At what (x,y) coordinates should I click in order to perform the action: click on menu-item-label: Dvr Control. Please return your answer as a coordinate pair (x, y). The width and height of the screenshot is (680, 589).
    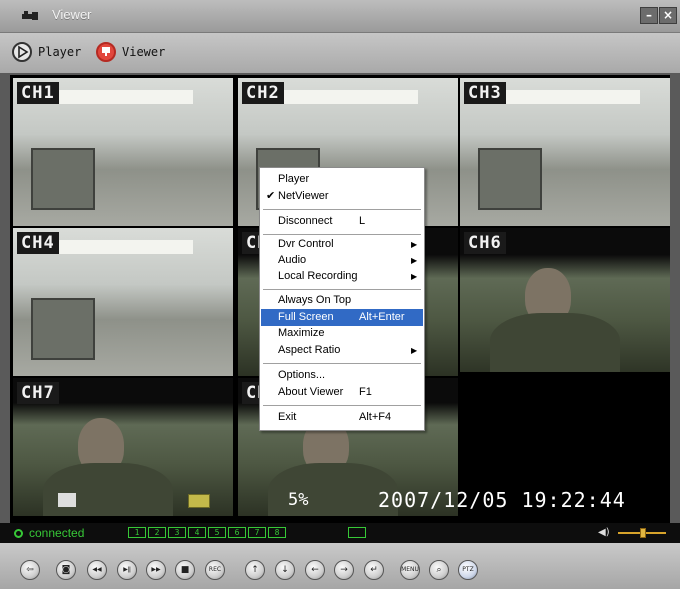
    Looking at the image, I should click on (306, 244).